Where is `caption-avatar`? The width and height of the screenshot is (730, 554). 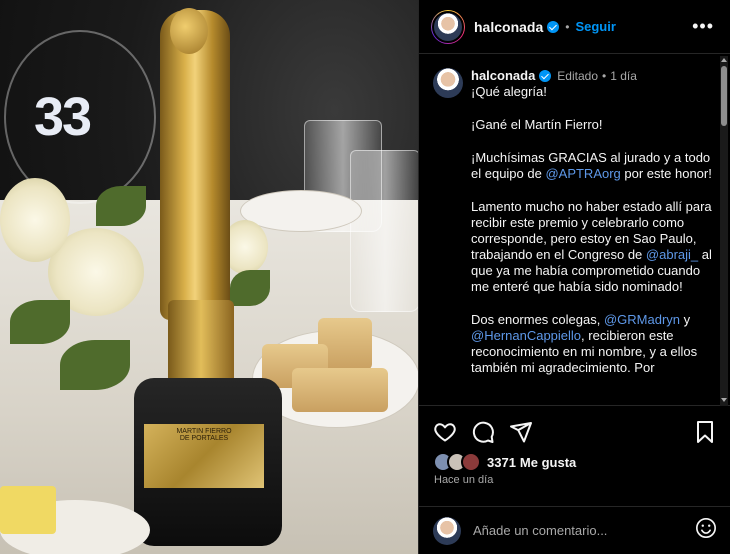 caption-avatar is located at coordinates (448, 83).